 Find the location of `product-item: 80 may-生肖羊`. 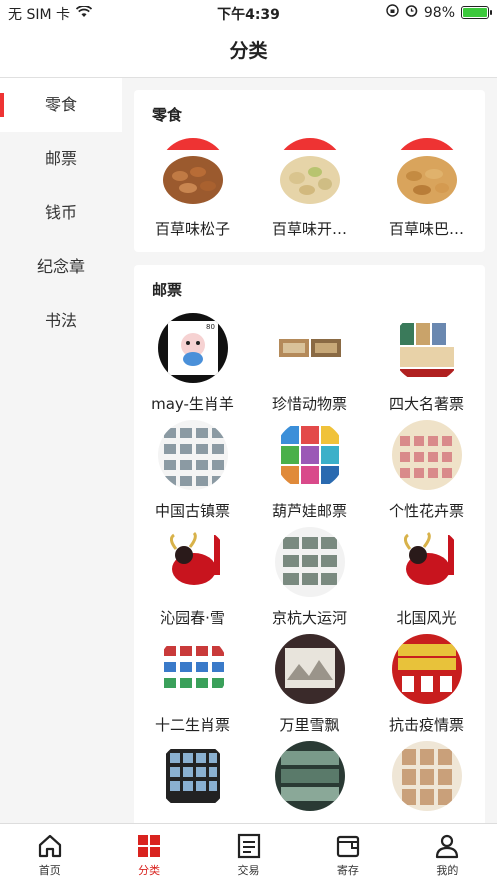

product-item: 80 may-生肖羊 is located at coordinates (192, 363).